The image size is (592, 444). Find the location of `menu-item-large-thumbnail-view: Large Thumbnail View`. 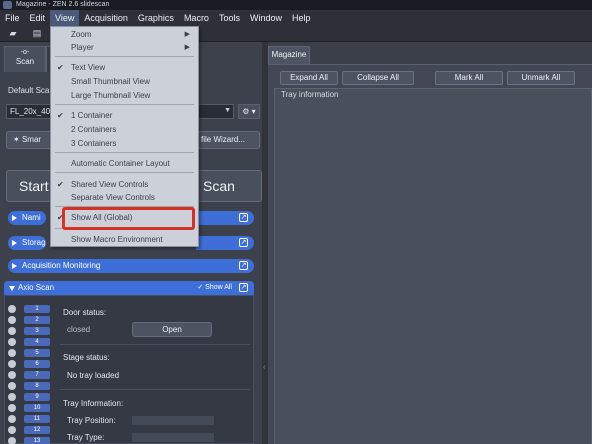

menu-item-large-thumbnail-view: Large Thumbnail View is located at coordinates (124, 95).